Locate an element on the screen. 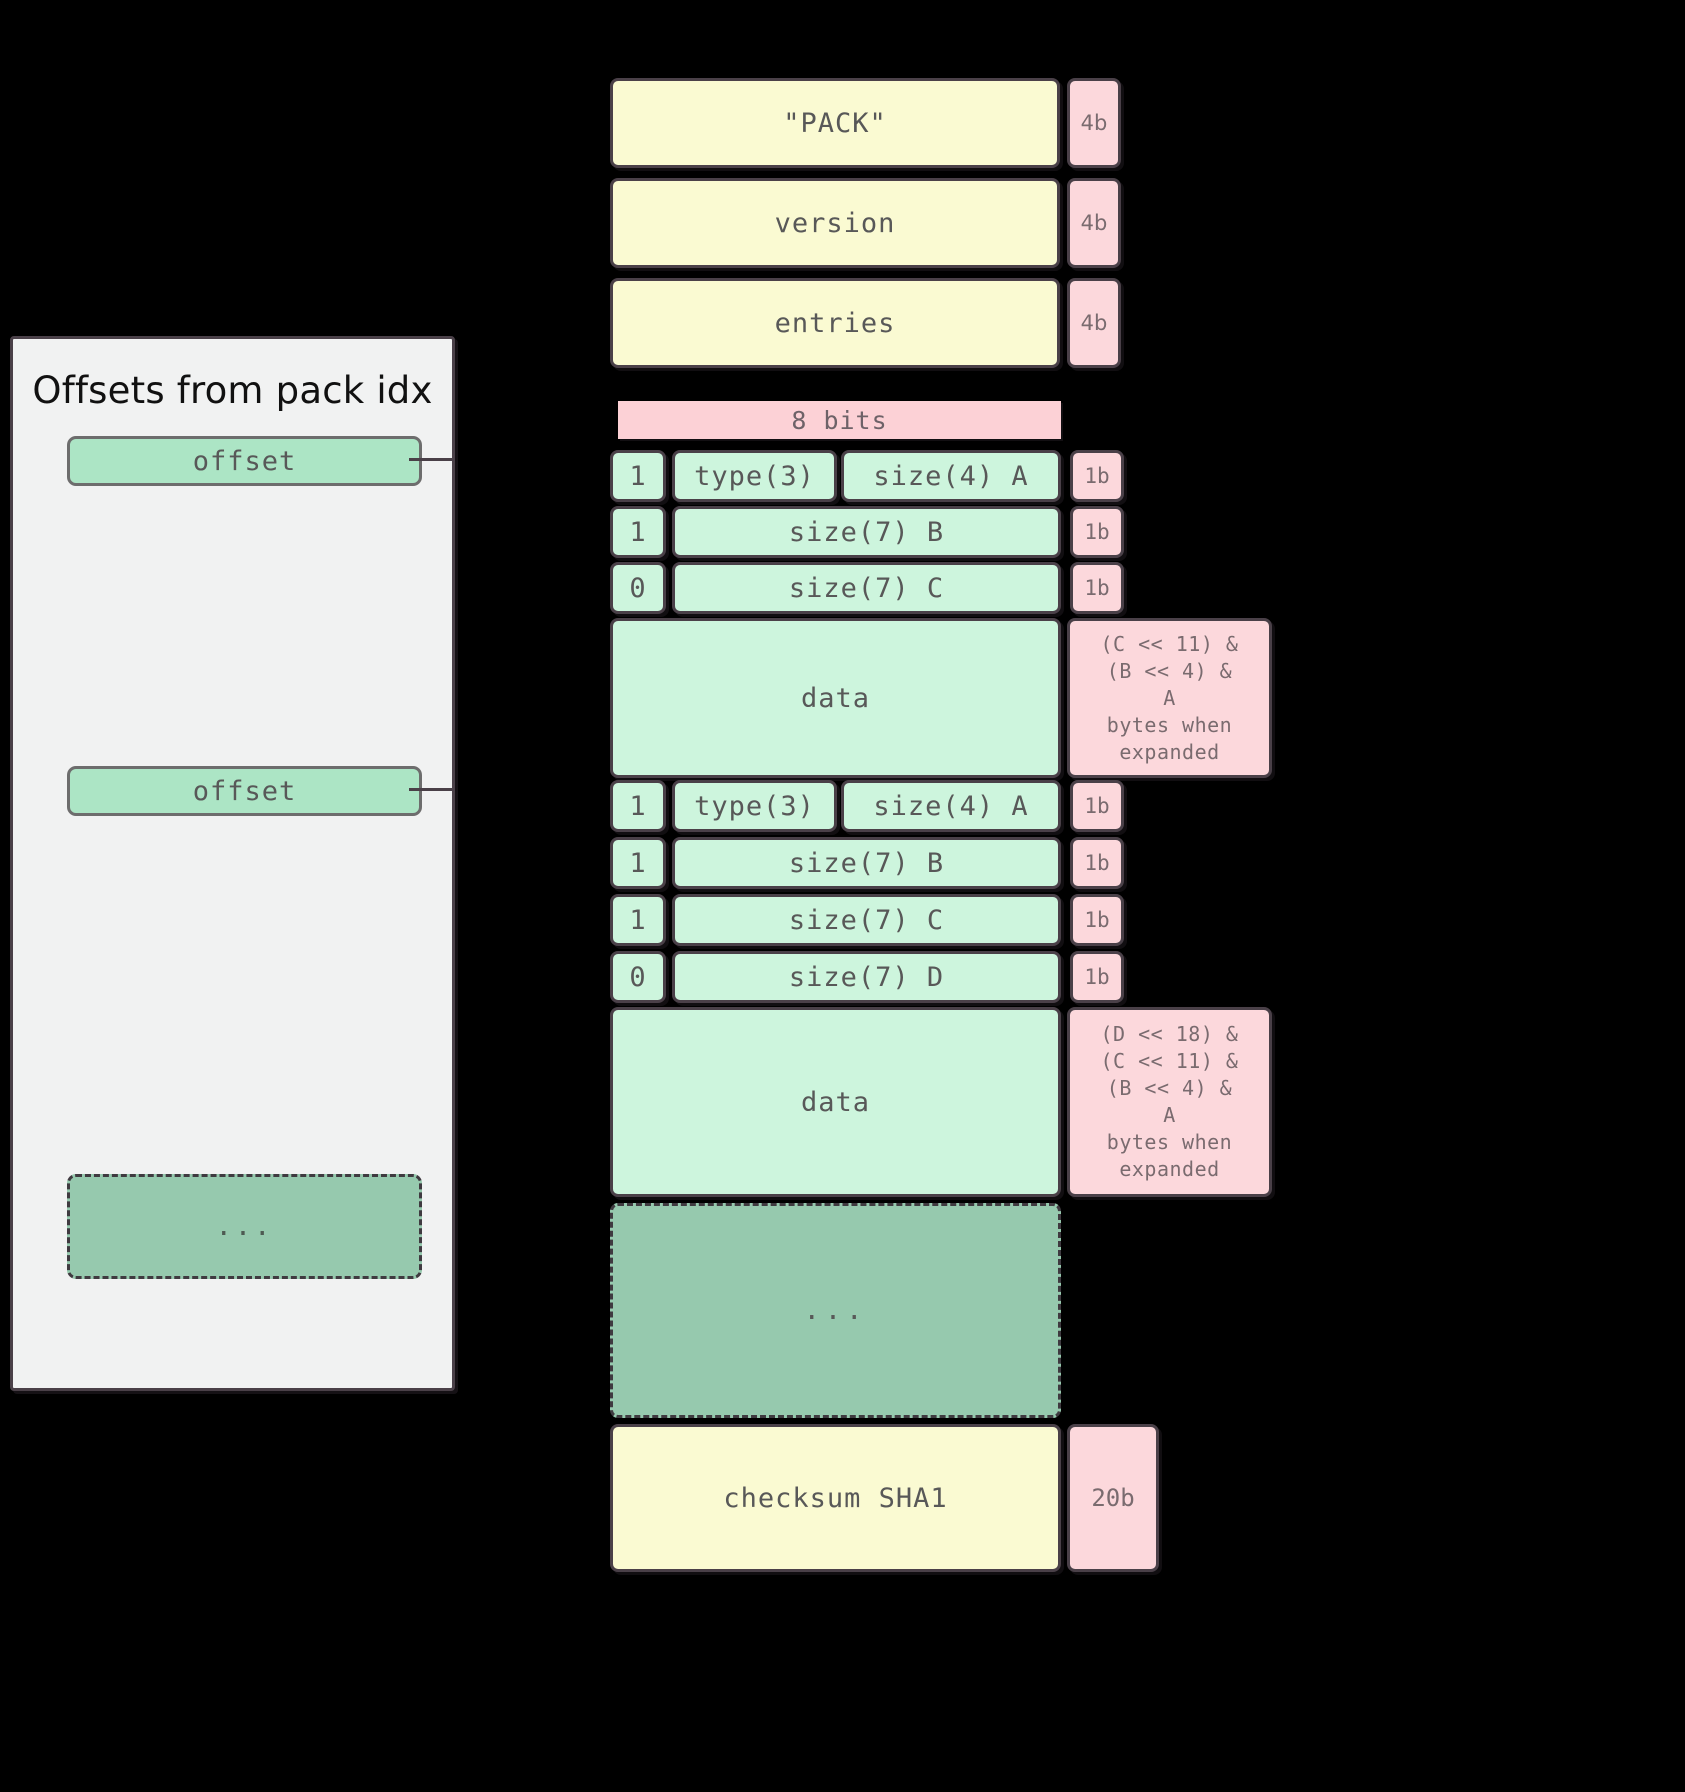  header-label: "PACK" is located at coordinates (835, 123).